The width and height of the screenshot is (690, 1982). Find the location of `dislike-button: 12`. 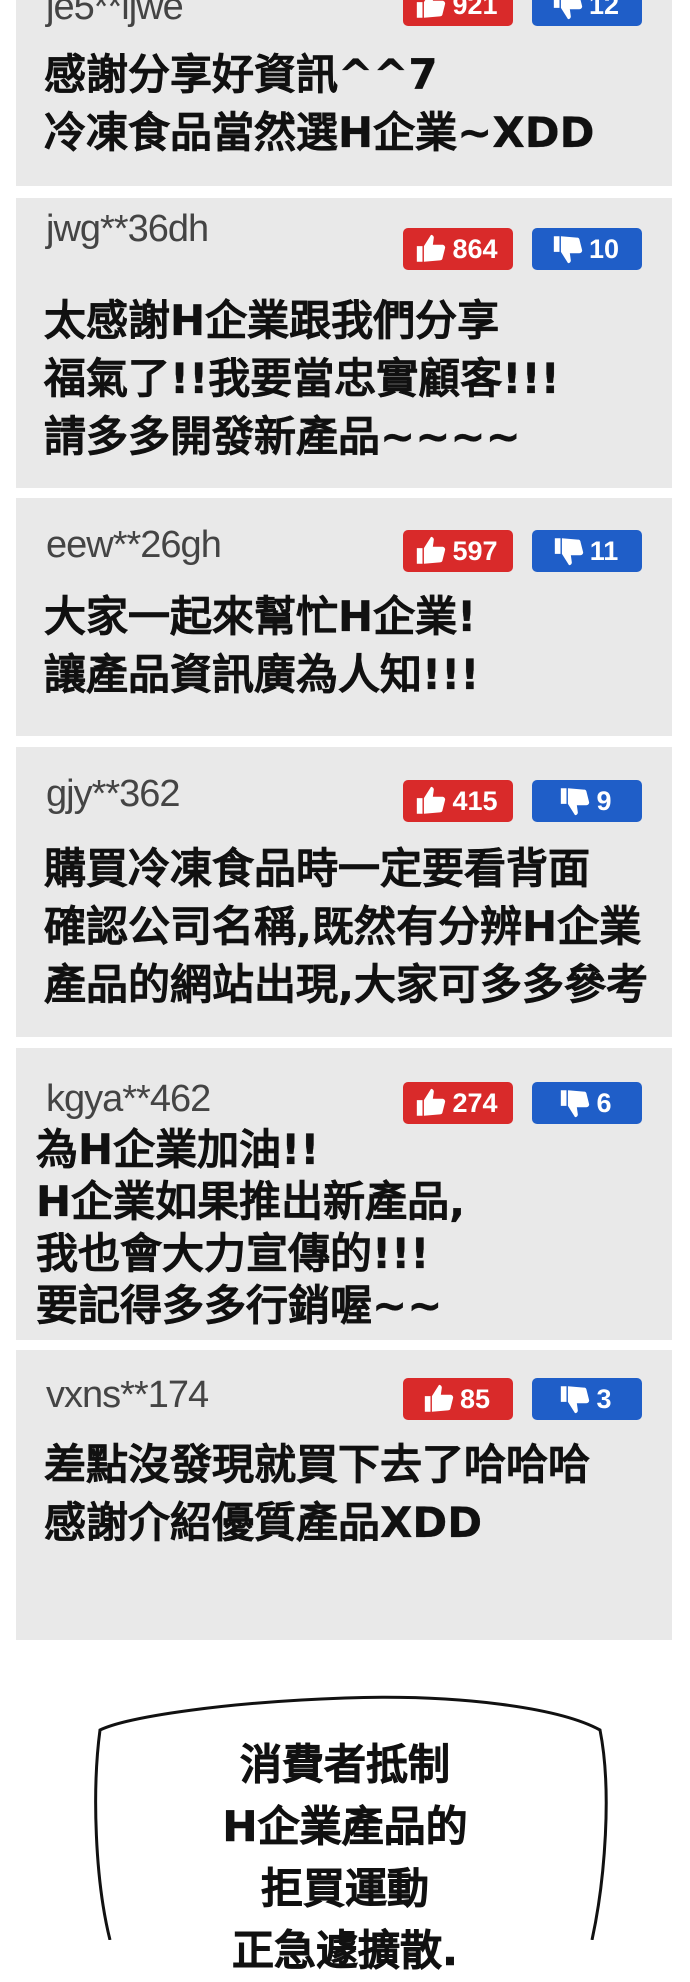

dislike-button: 12 is located at coordinates (587, 13).